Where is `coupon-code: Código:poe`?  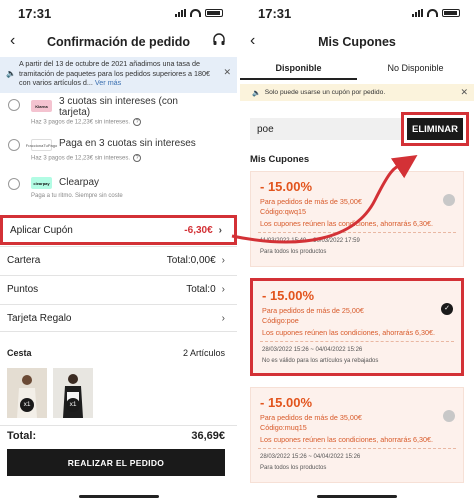 coupon-code: Código:poe is located at coordinates (280, 320).